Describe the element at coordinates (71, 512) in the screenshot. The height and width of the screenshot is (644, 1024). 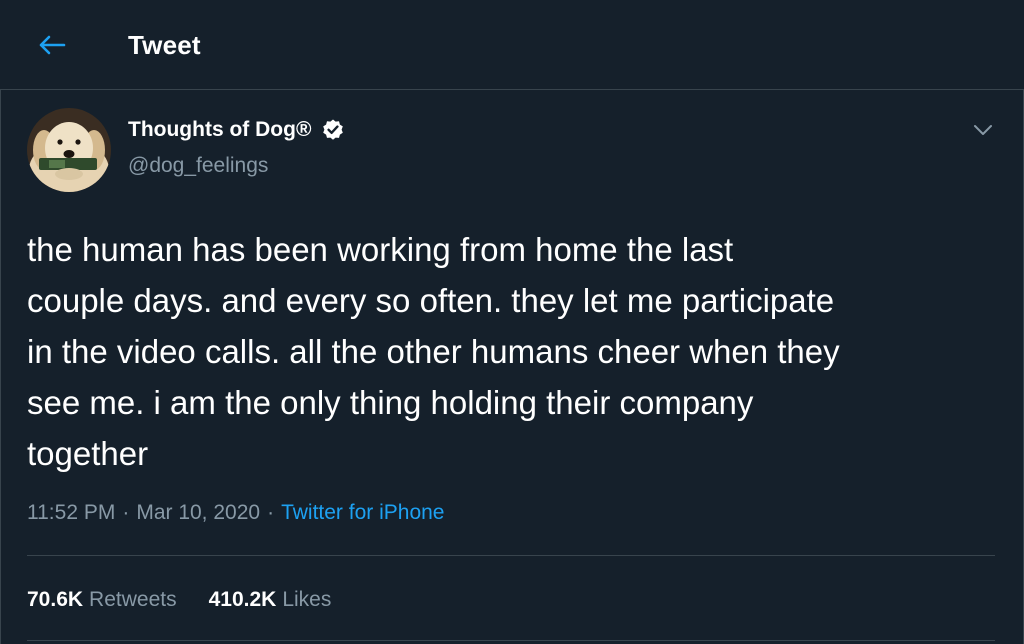
I see `tweet-time: 11:52 PM` at that location.